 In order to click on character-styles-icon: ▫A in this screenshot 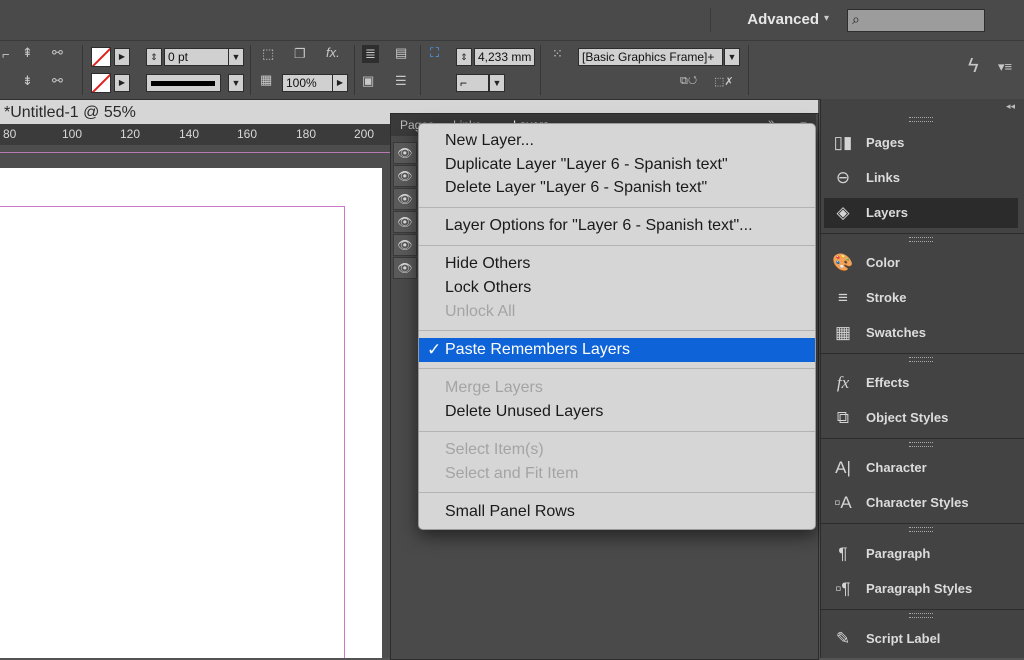, I will do `click(843, 502)`.